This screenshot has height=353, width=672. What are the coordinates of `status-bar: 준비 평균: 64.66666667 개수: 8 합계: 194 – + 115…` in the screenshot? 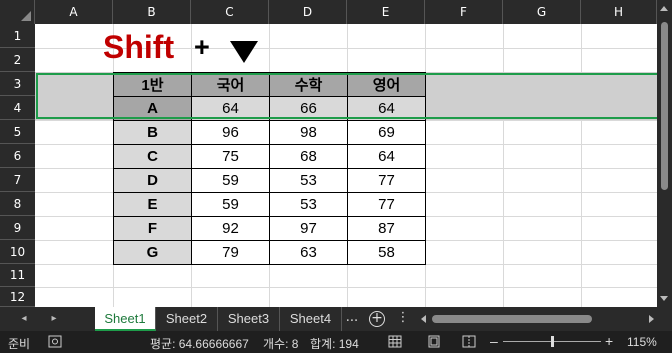 It's located at (336, 342).